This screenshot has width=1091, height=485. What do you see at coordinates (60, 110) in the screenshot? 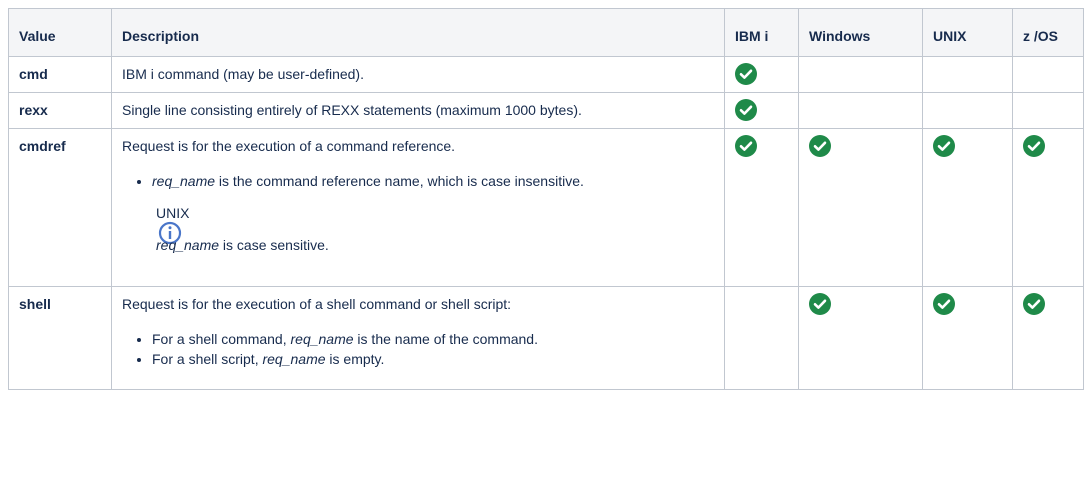
I see `row-value: rexx` at bounding box center [60, 110].